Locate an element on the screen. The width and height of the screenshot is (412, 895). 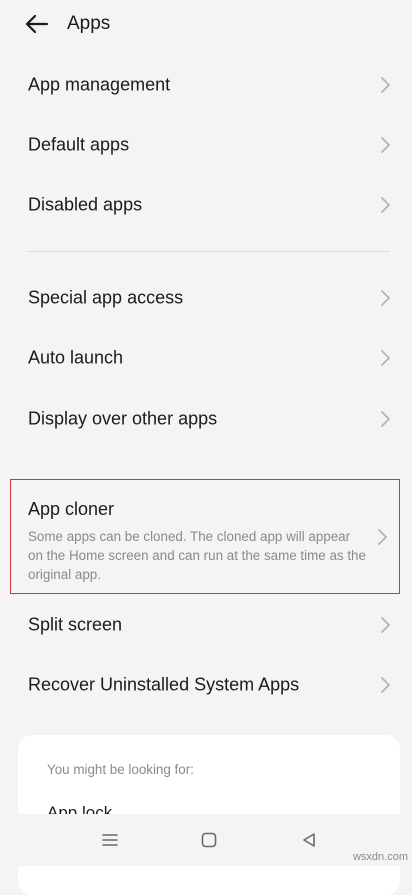
system-navigation-bar: wsxdn.com is located at coordinates (206, 840).